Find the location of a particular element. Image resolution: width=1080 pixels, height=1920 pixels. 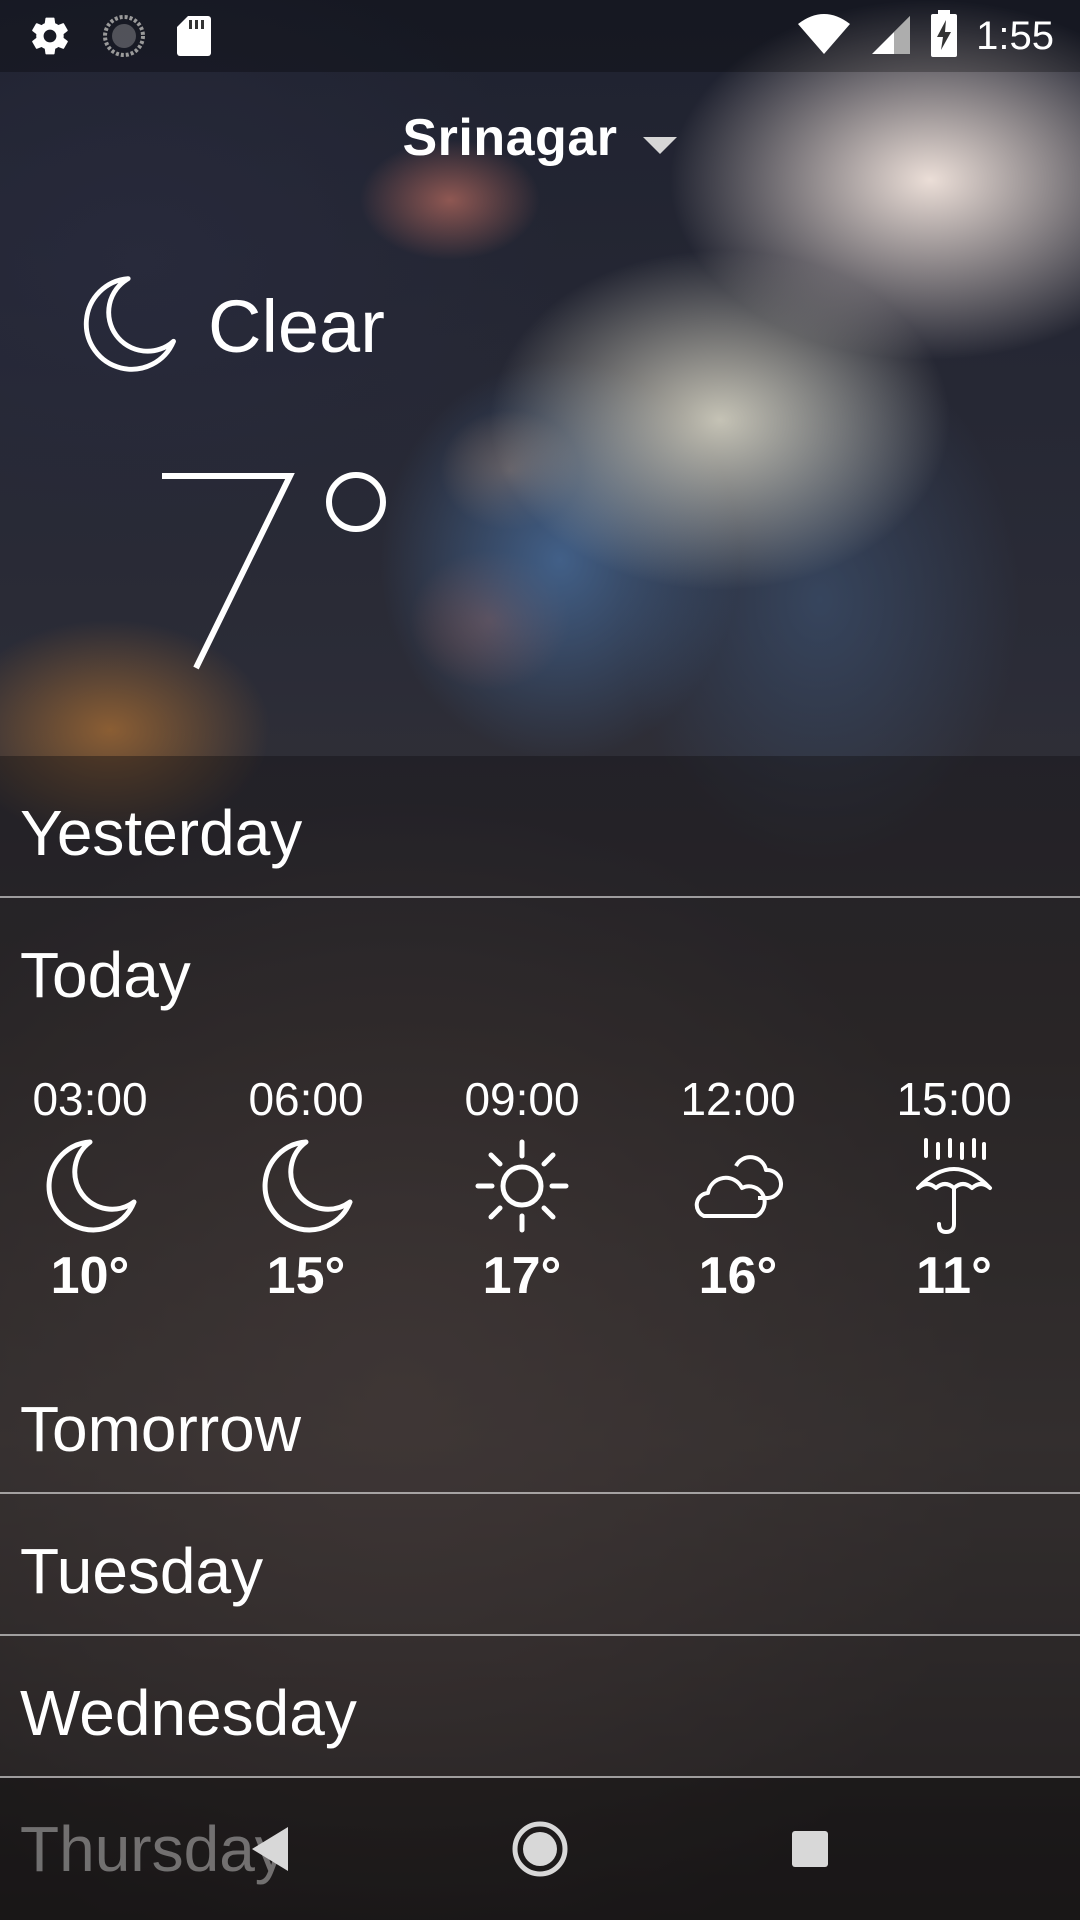

hour-time: 15:00 is located at coordinates (954, 1099).